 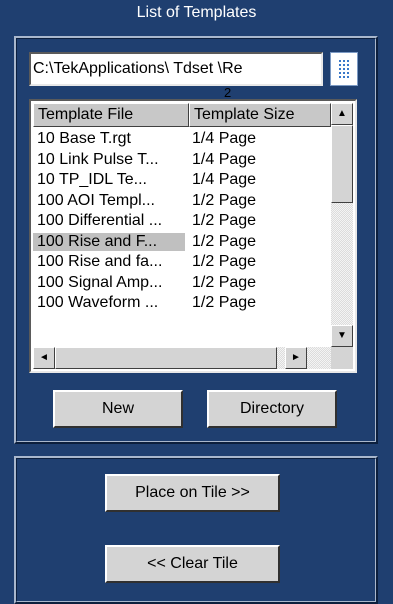 I want to click on list-item: 10 TP_IDL Te... 1/4 Page, so click(x=182, y=181).